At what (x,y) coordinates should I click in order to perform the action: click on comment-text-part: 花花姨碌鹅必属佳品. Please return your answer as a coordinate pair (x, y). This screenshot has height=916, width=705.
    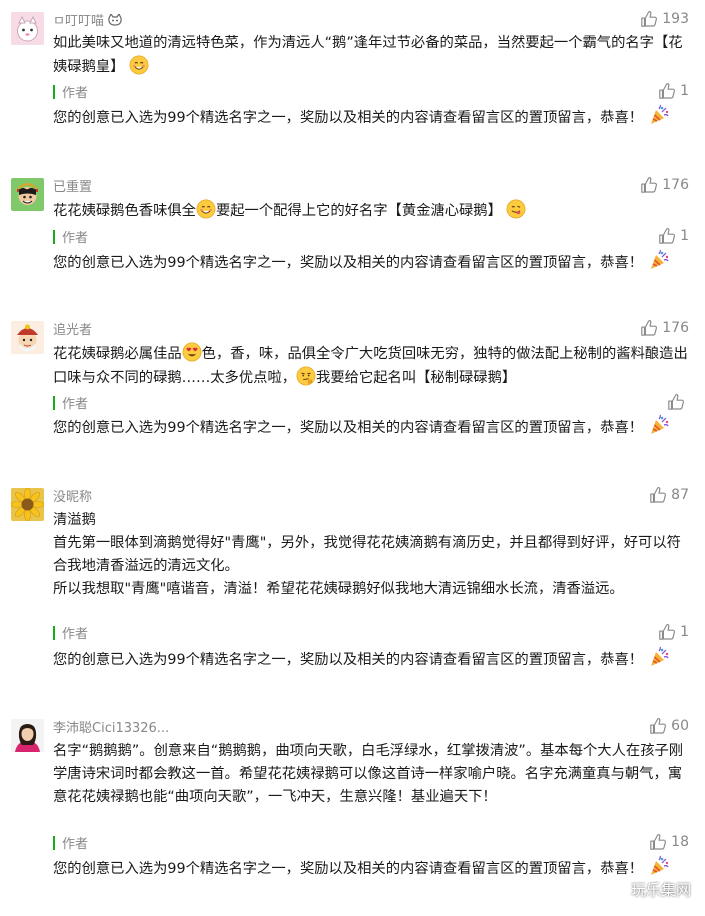
    Looking at the image, I should click on (117, 354).